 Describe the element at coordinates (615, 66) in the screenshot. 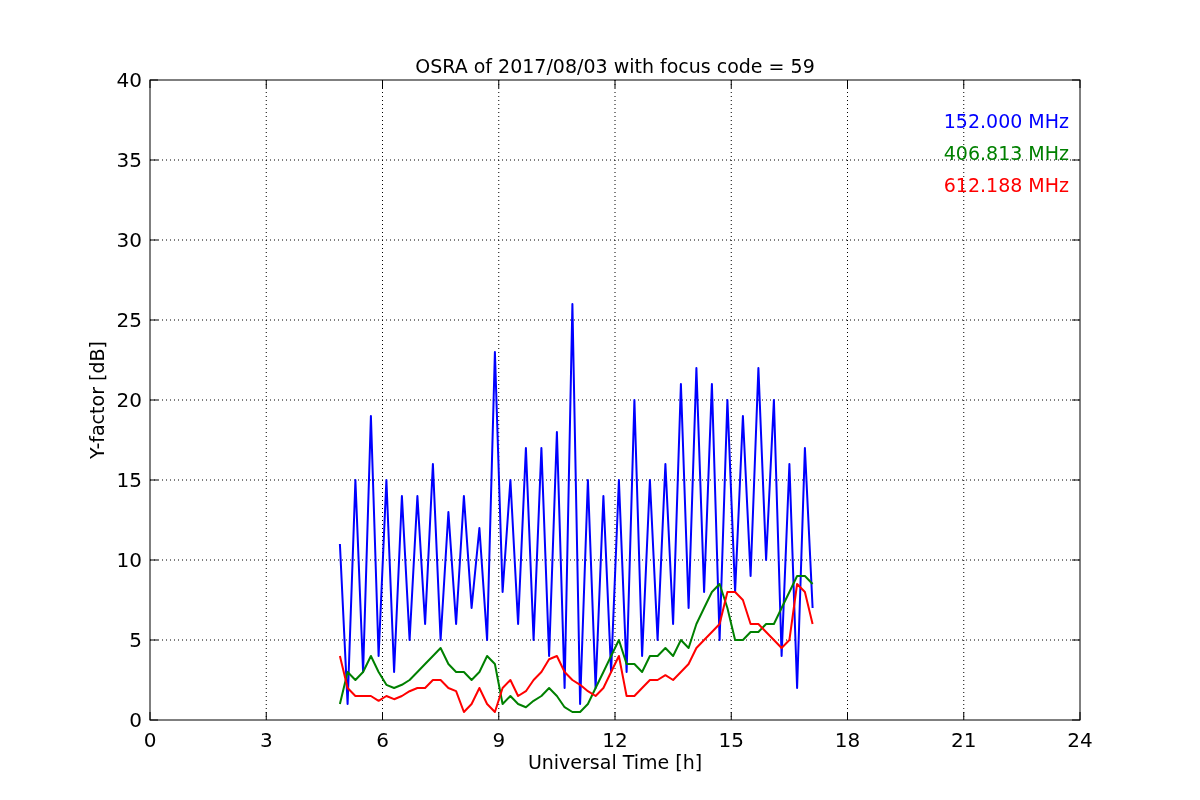

I see `chart-title: OSRA of 2017/08/03 with focus code = 59` at that location.